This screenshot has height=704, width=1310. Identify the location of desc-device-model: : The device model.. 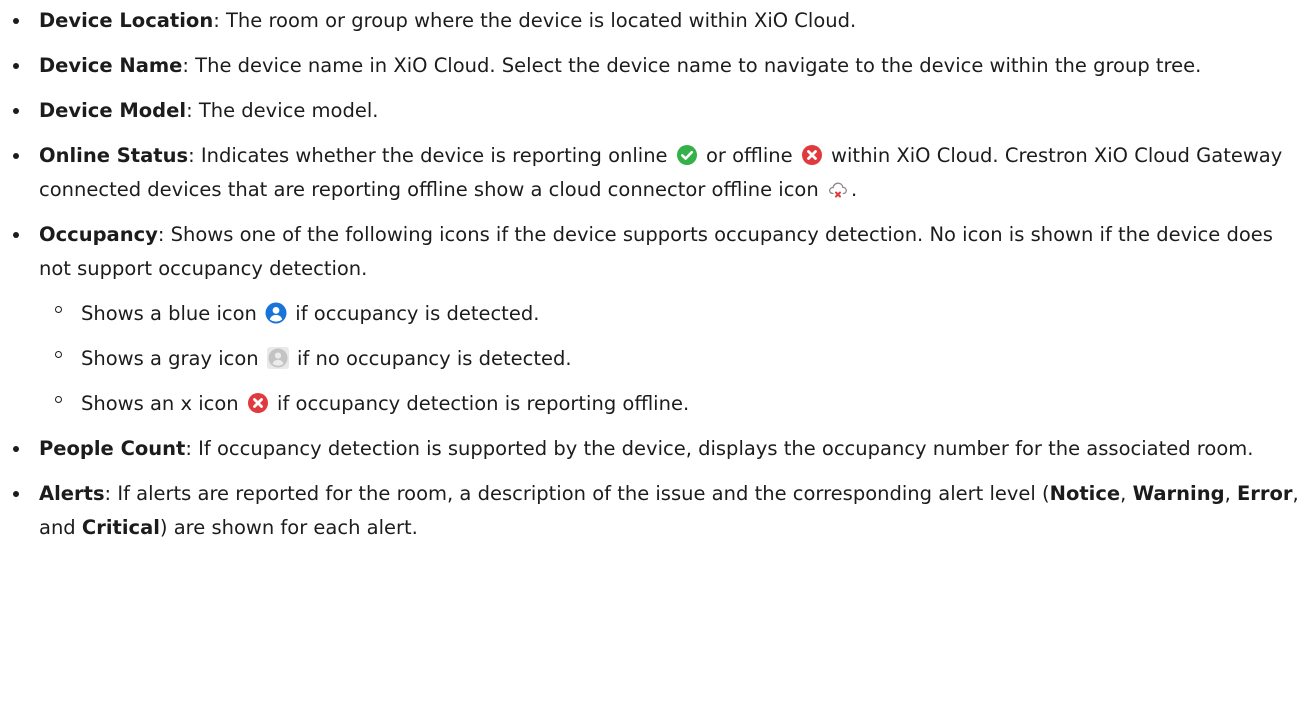
(282, 110).